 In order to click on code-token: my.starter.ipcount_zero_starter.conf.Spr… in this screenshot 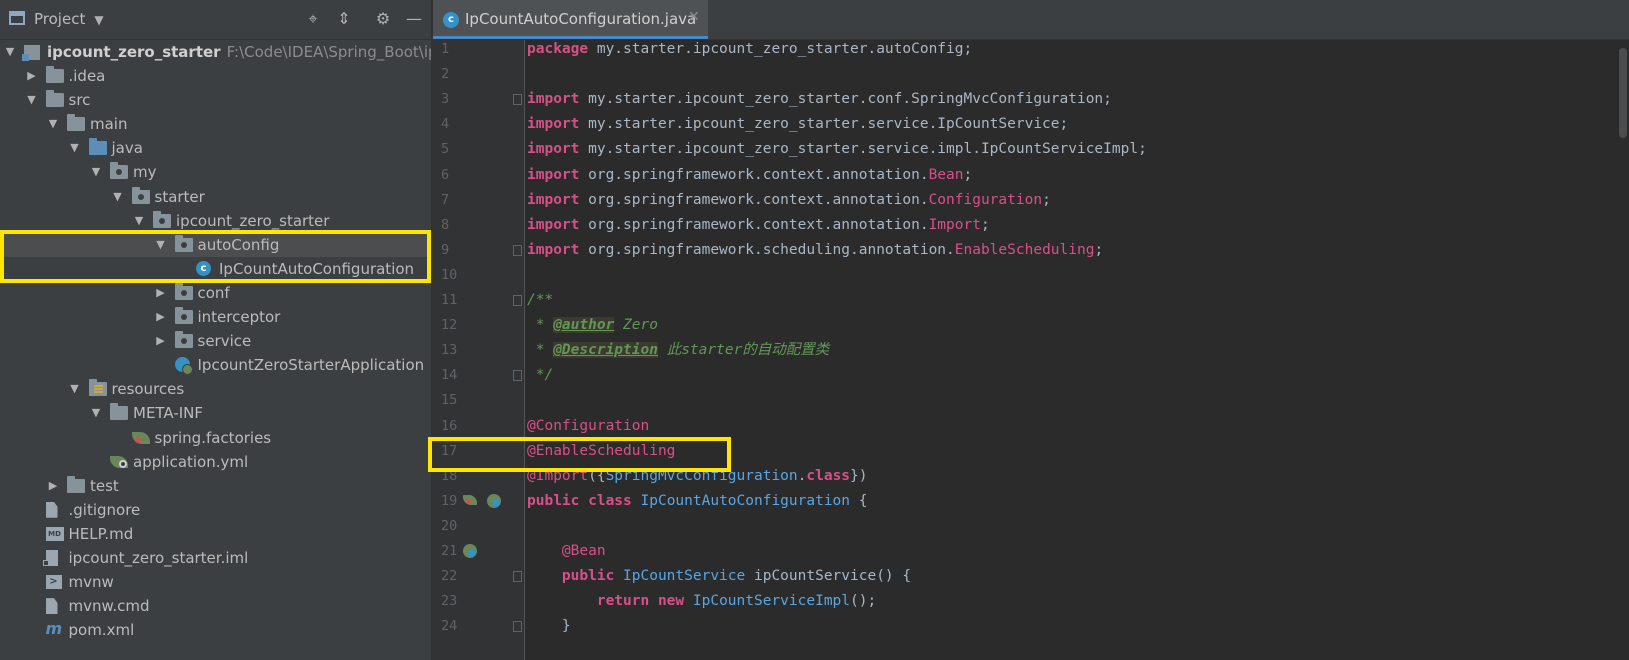, I will do `click(850, 99)`.